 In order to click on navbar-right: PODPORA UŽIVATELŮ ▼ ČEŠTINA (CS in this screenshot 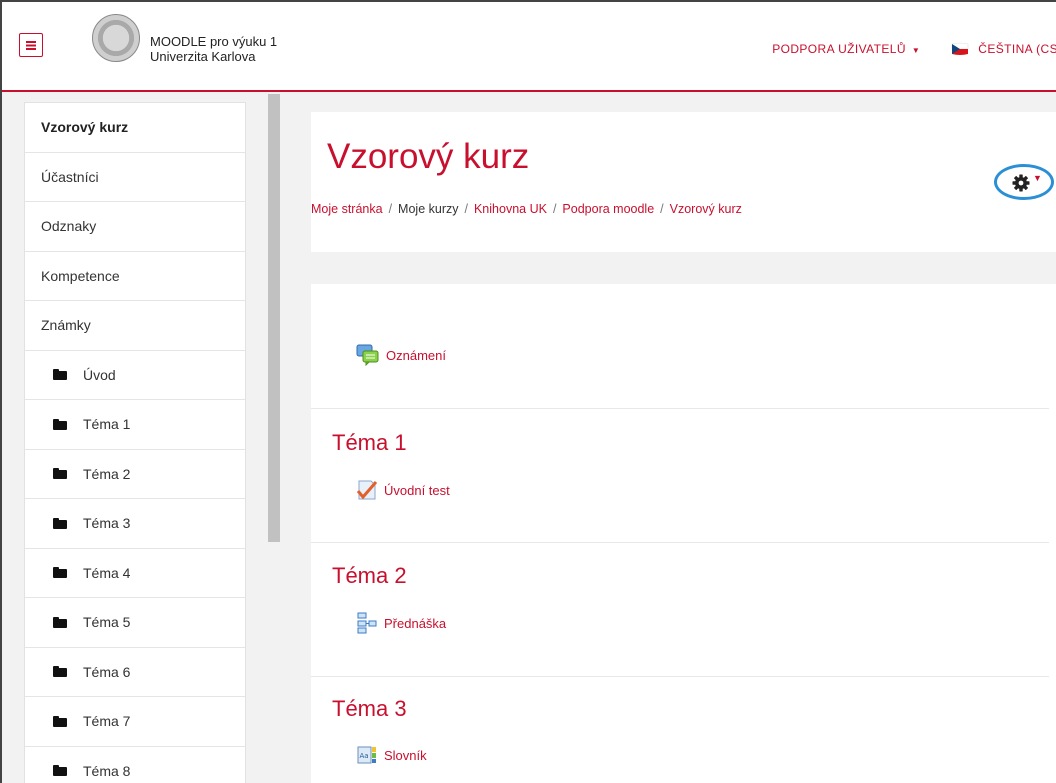, I will do `click(914, 49)`.